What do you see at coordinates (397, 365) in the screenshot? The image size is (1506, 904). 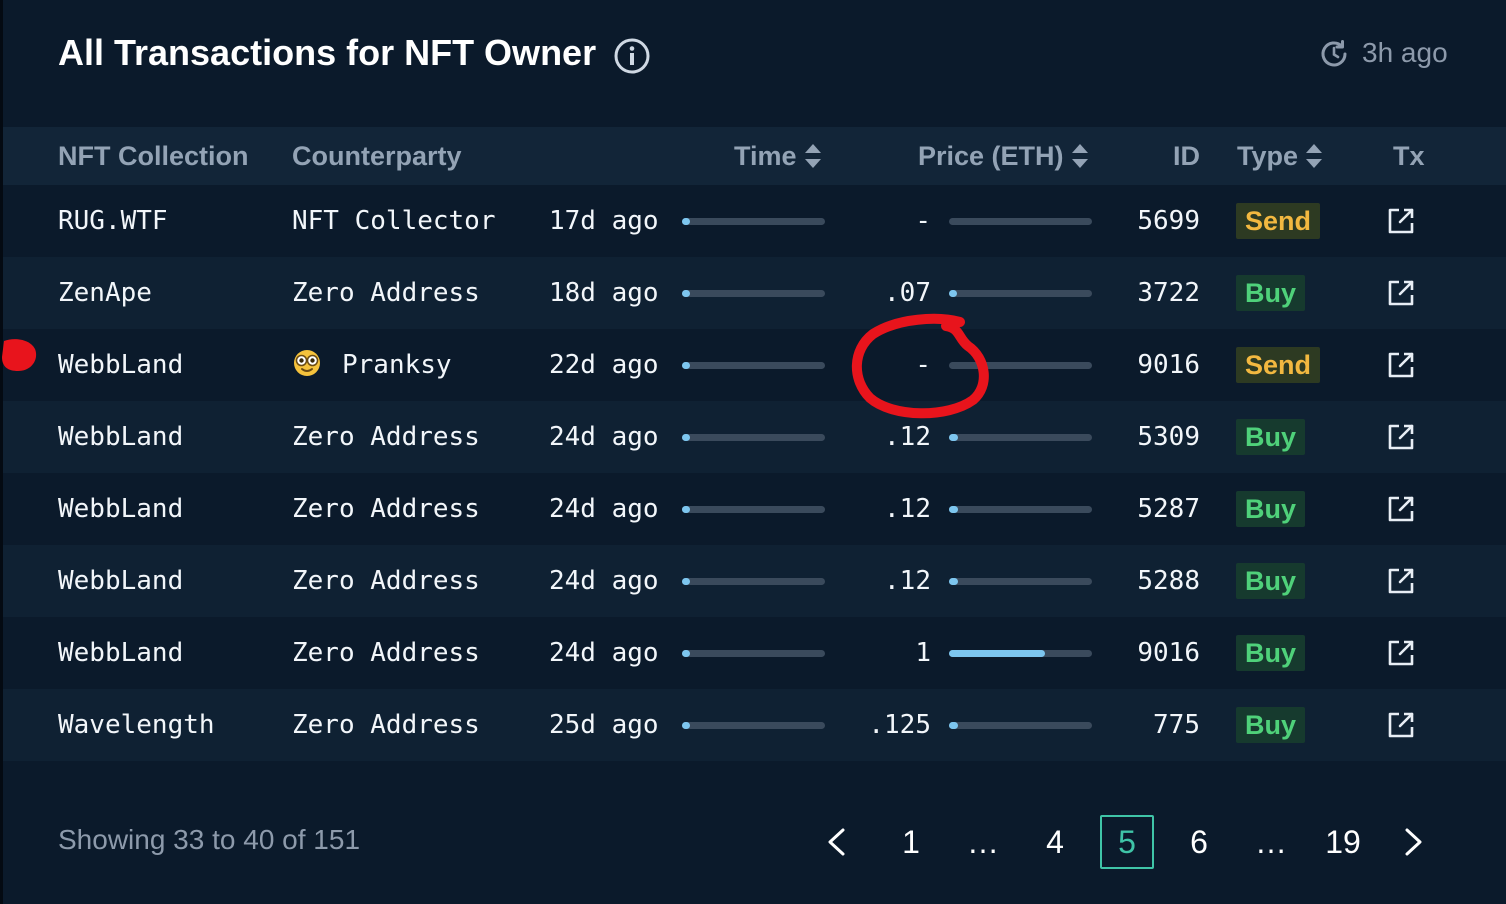 I see `counterparty-name: Pranksy` at bounding box center [397, 365].